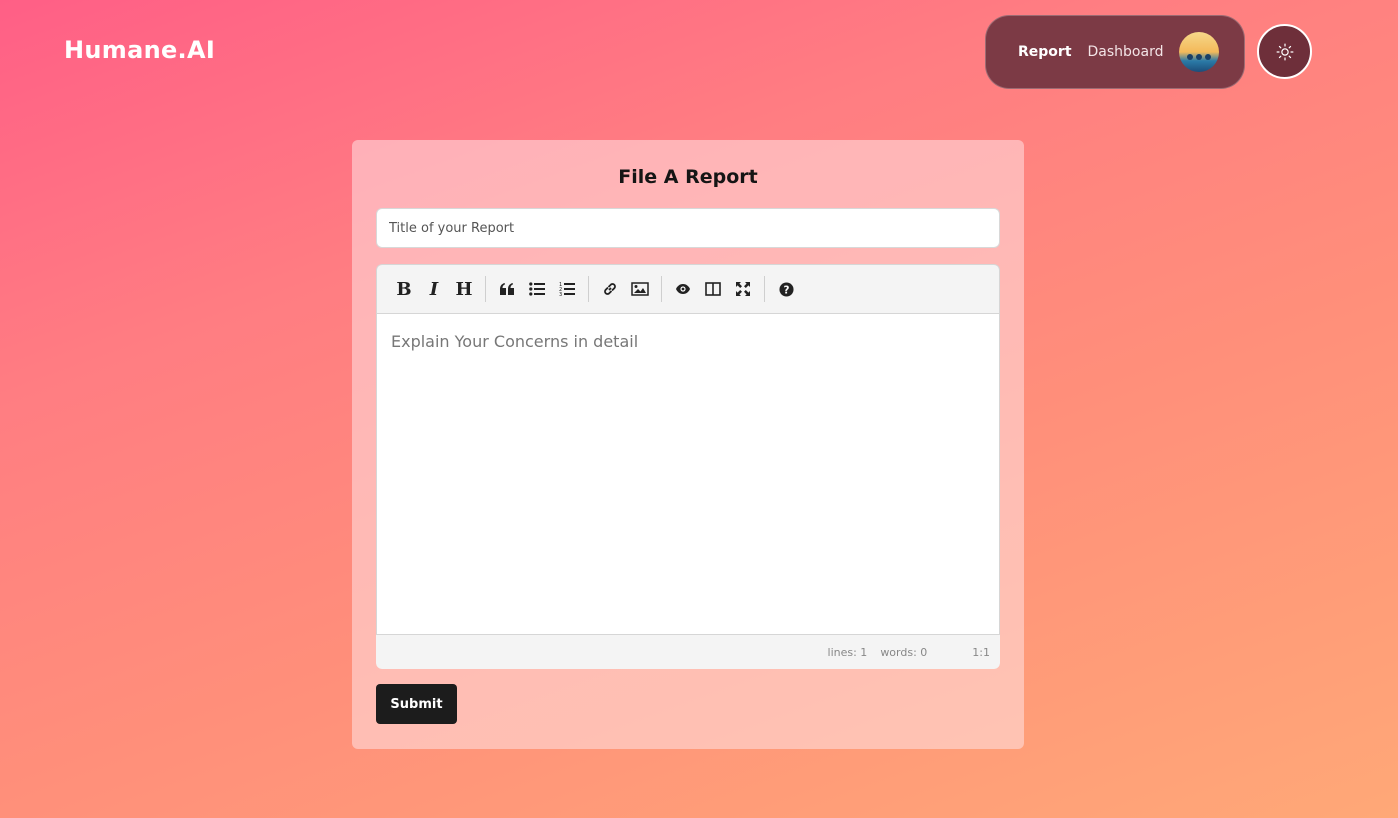  Describe the element at coordinates (847, 652) in the screenshot. I see `line-count: lines: 1` at that location.